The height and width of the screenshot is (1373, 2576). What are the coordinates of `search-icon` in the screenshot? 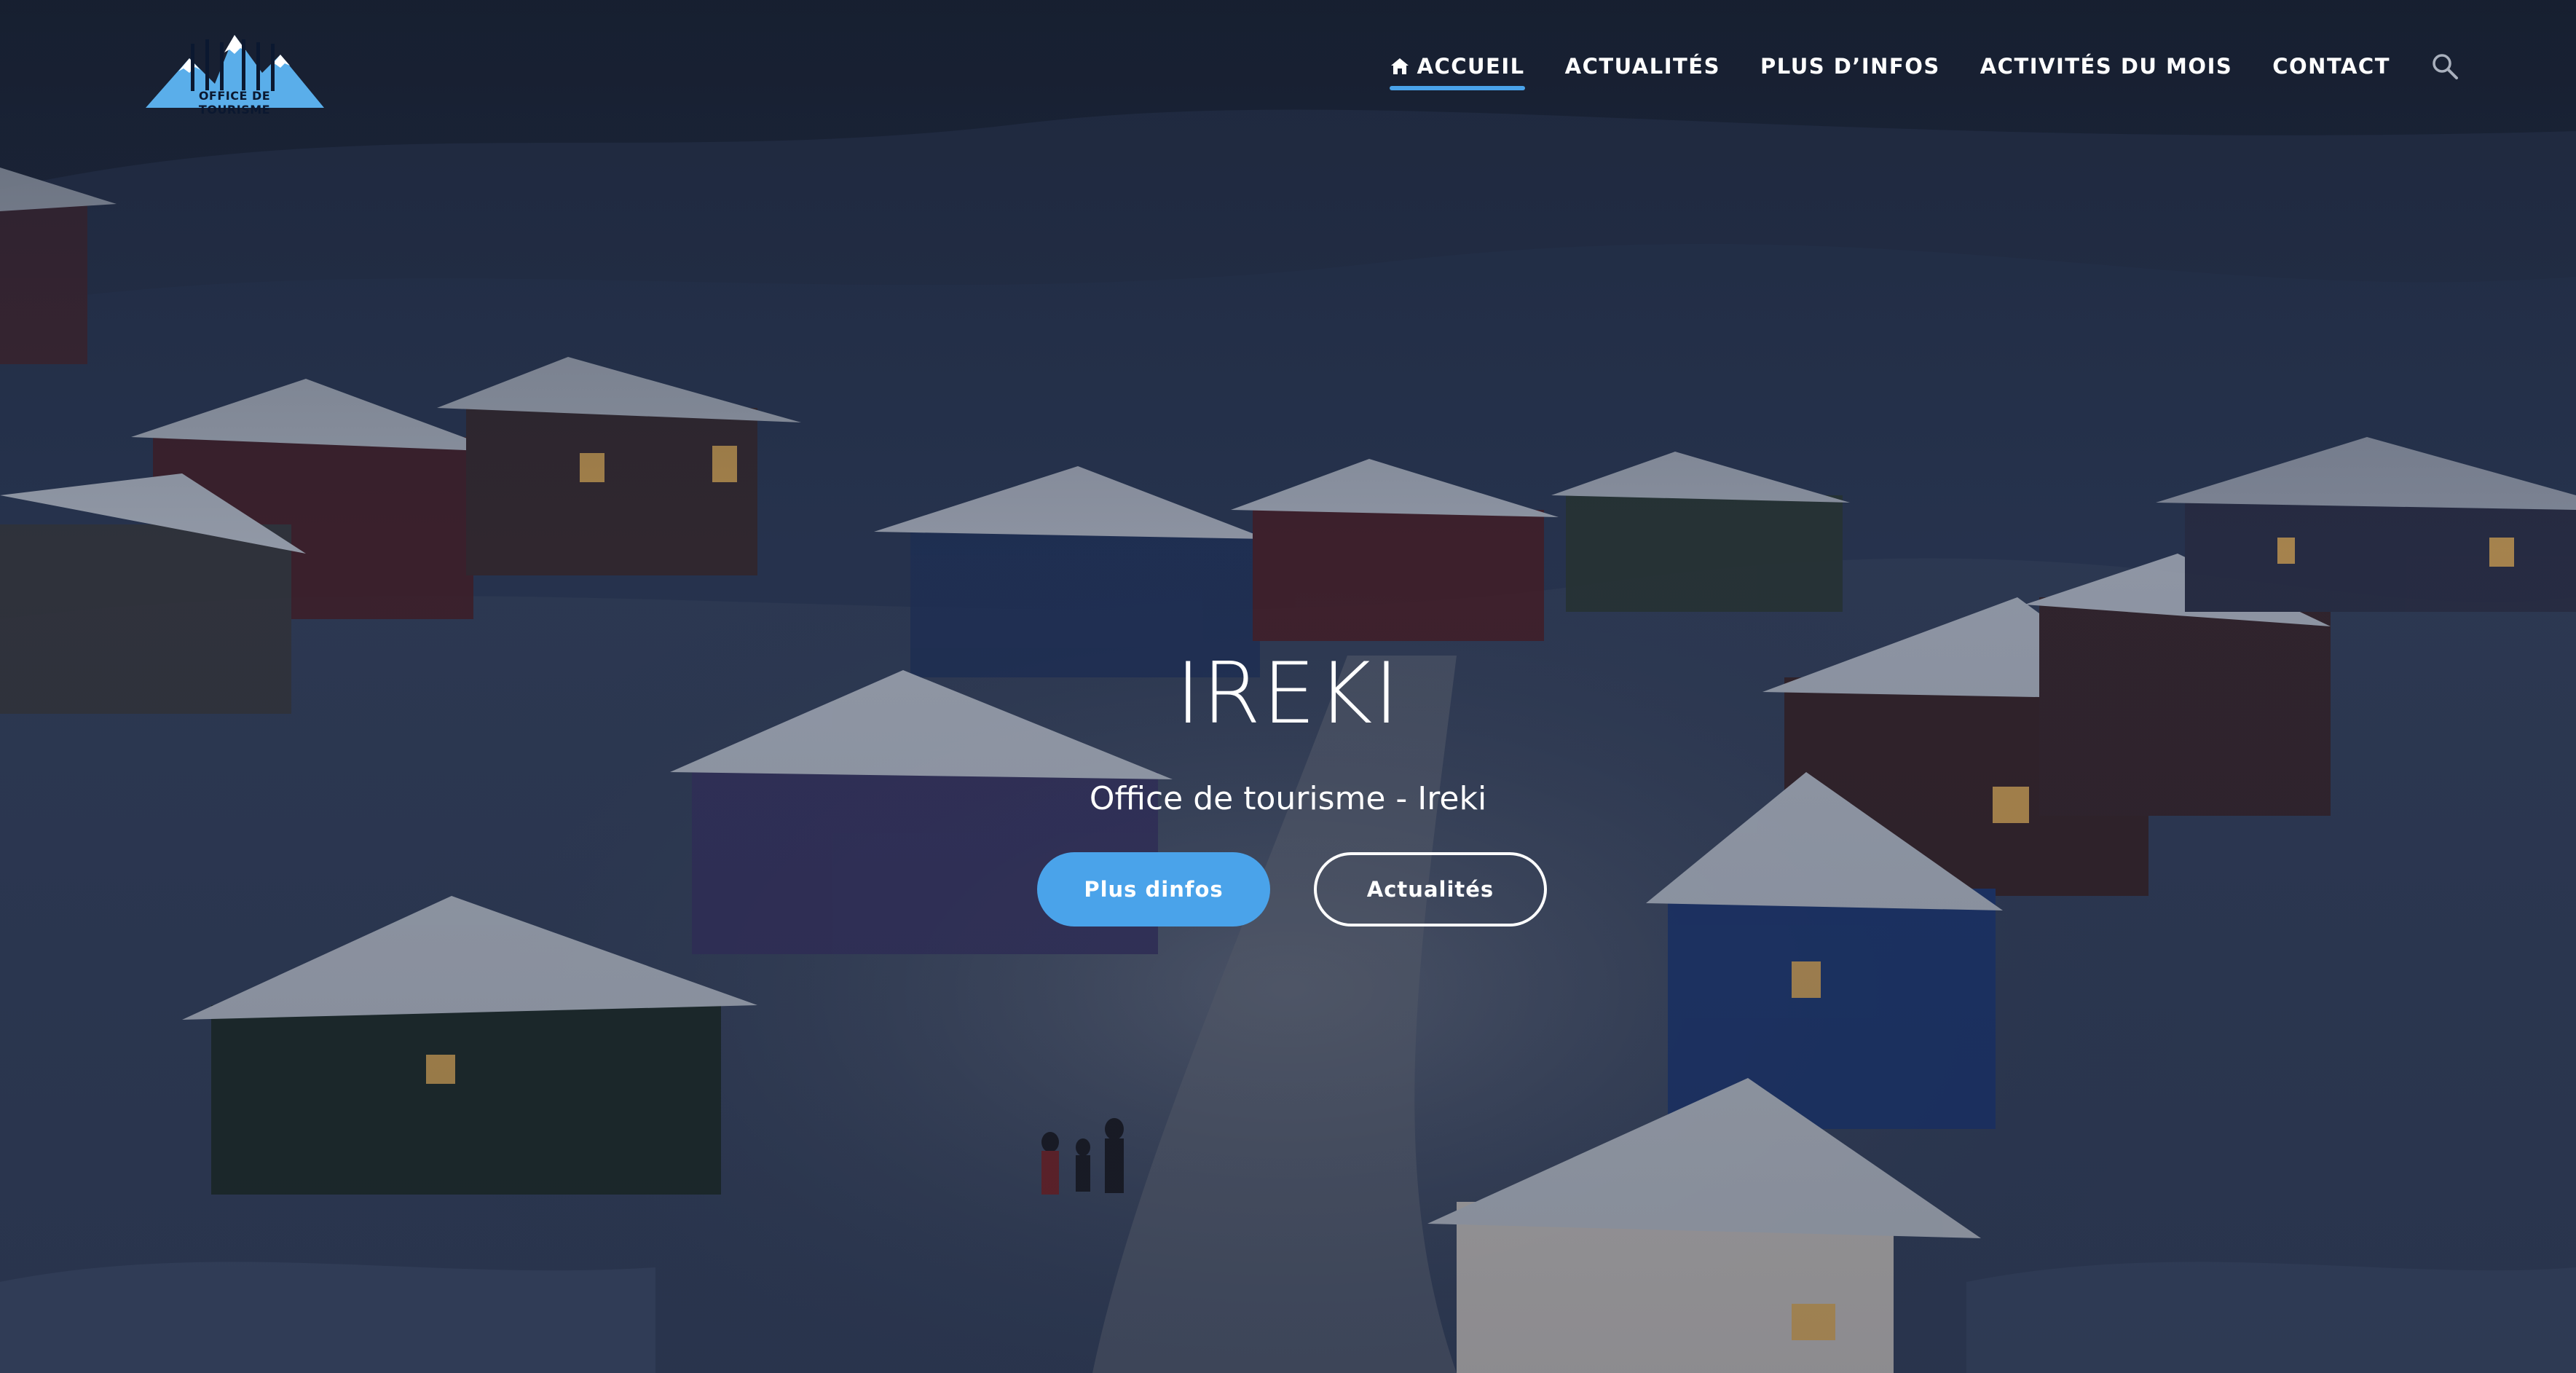 It's located at (2444, 66).